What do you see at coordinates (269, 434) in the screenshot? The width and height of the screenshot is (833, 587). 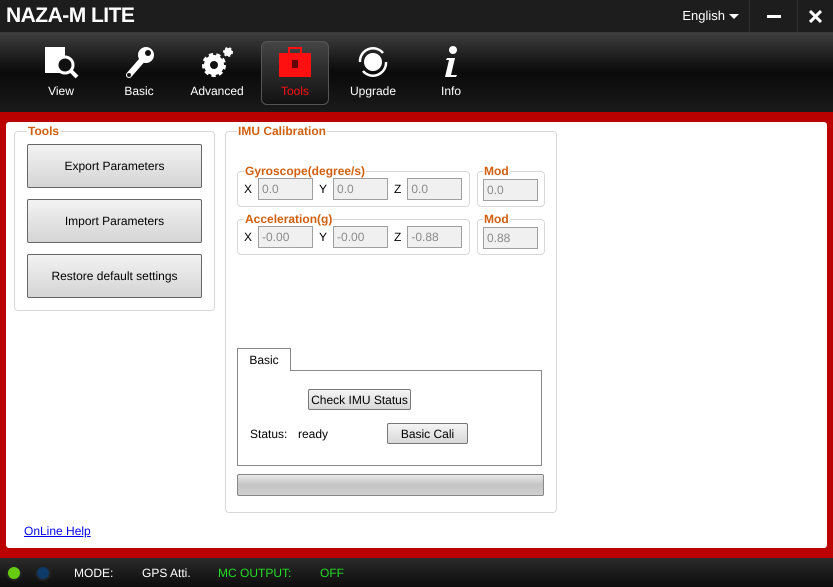 I see `status-label: Status:` at bounding box center [269, 434].